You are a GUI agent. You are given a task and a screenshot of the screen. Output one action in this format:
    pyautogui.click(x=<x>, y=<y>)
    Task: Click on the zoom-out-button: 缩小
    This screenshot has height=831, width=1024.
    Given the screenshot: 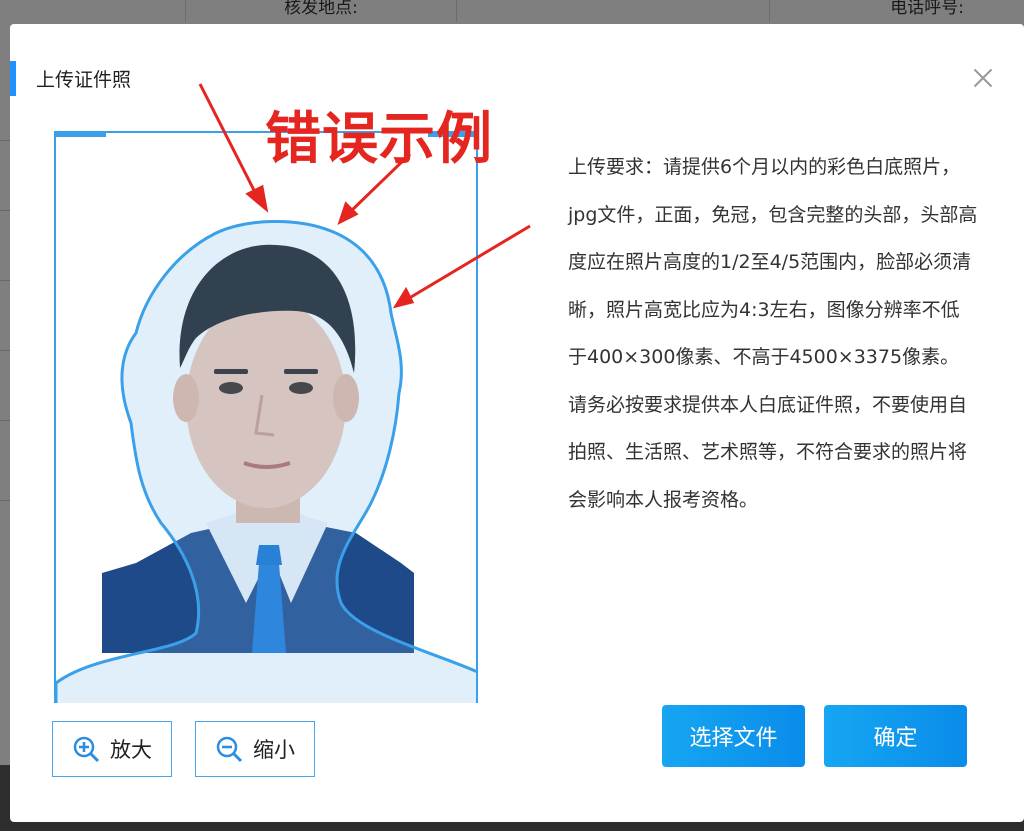 What is the action you would take?
    pyautogui.click(x=255, y=749)
    